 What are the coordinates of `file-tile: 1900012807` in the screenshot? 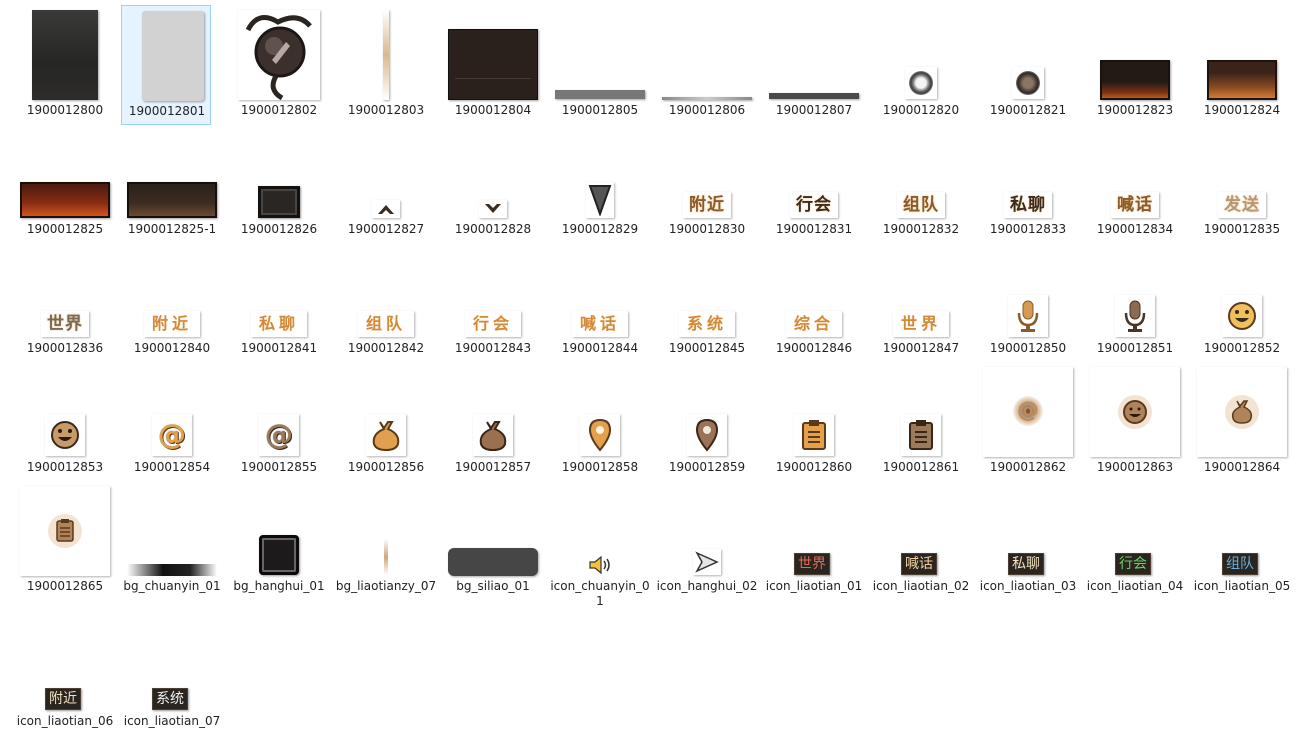 It's located at (814, 65).